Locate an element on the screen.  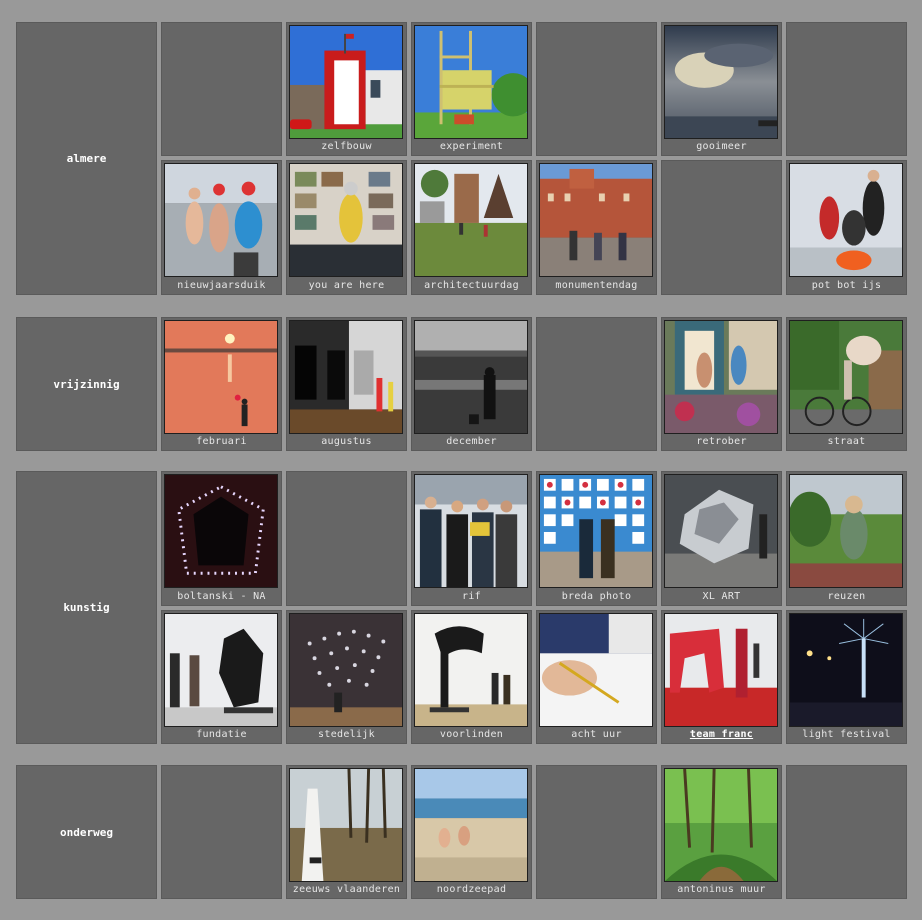
section-label-kunstig: kunstig is located at coordinates (86, 607).